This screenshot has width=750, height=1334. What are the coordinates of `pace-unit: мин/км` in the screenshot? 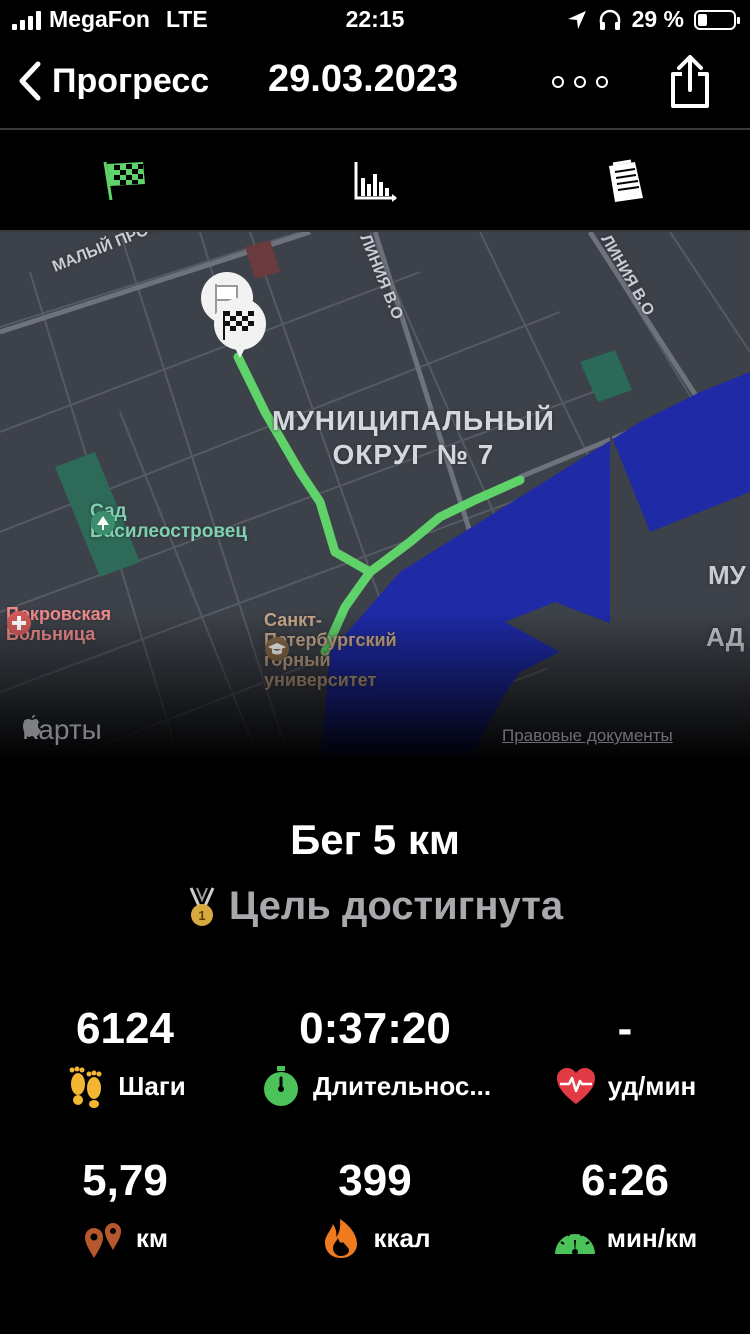 It's located at (652, 1237).